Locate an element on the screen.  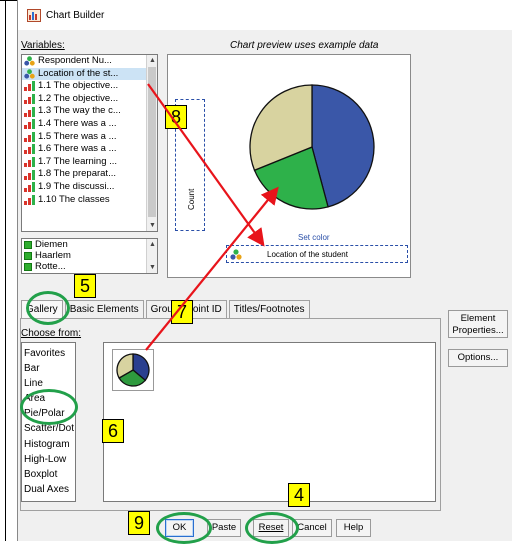
title-bar: Chart Builder is located at coordinates (265, 15).